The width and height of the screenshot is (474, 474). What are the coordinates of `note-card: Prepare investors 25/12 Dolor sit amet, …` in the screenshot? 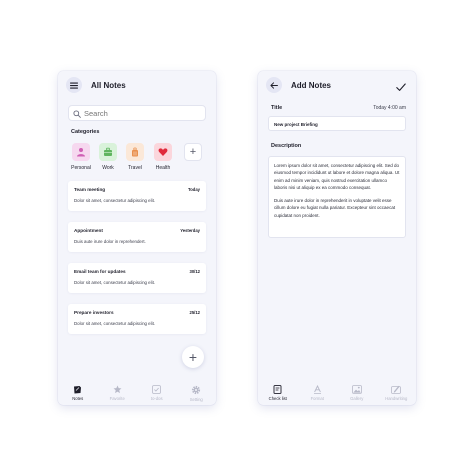 It's located at (137, 319).